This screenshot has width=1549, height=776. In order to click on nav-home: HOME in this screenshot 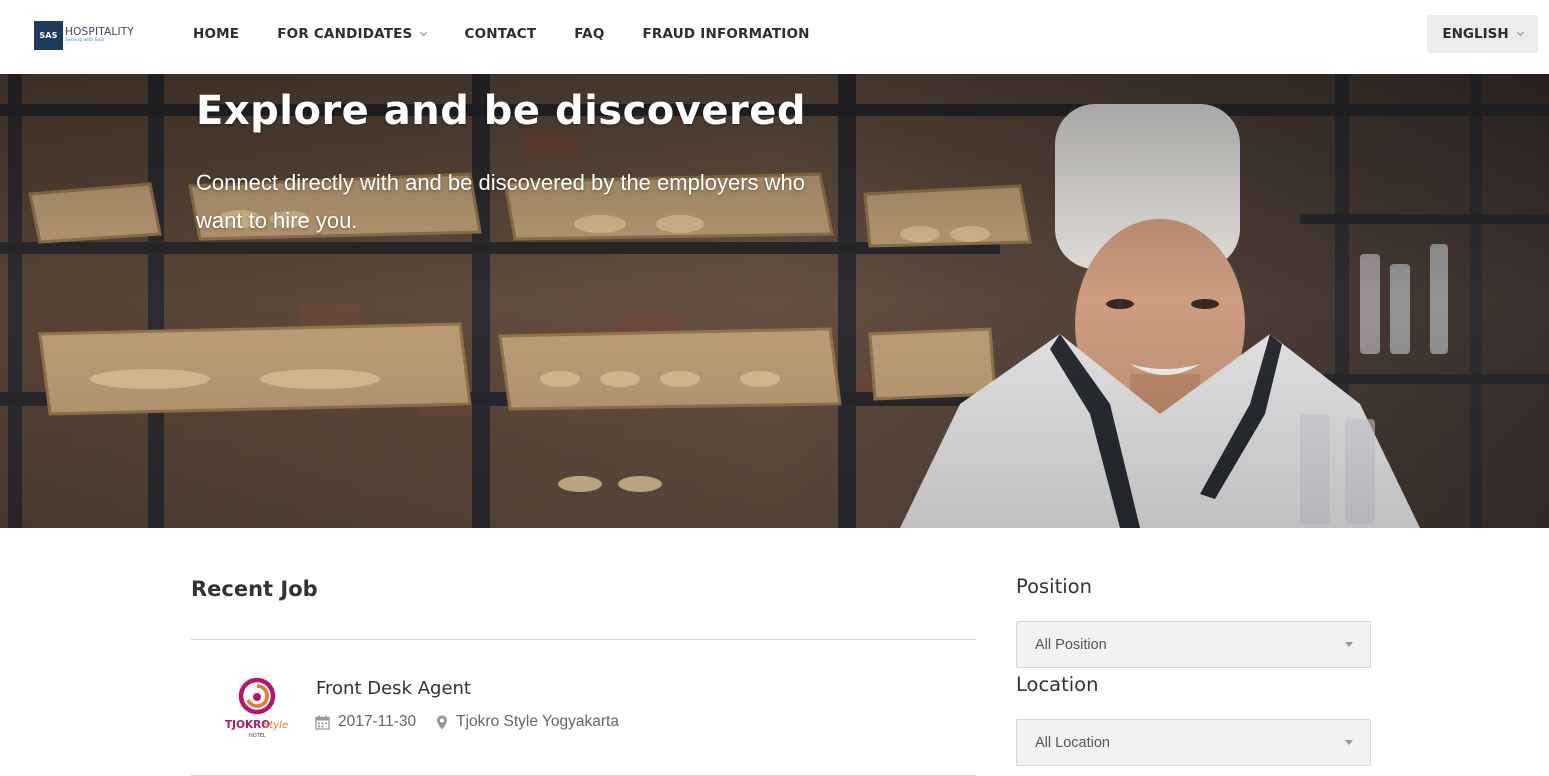, I will do `click(216, 34)`.